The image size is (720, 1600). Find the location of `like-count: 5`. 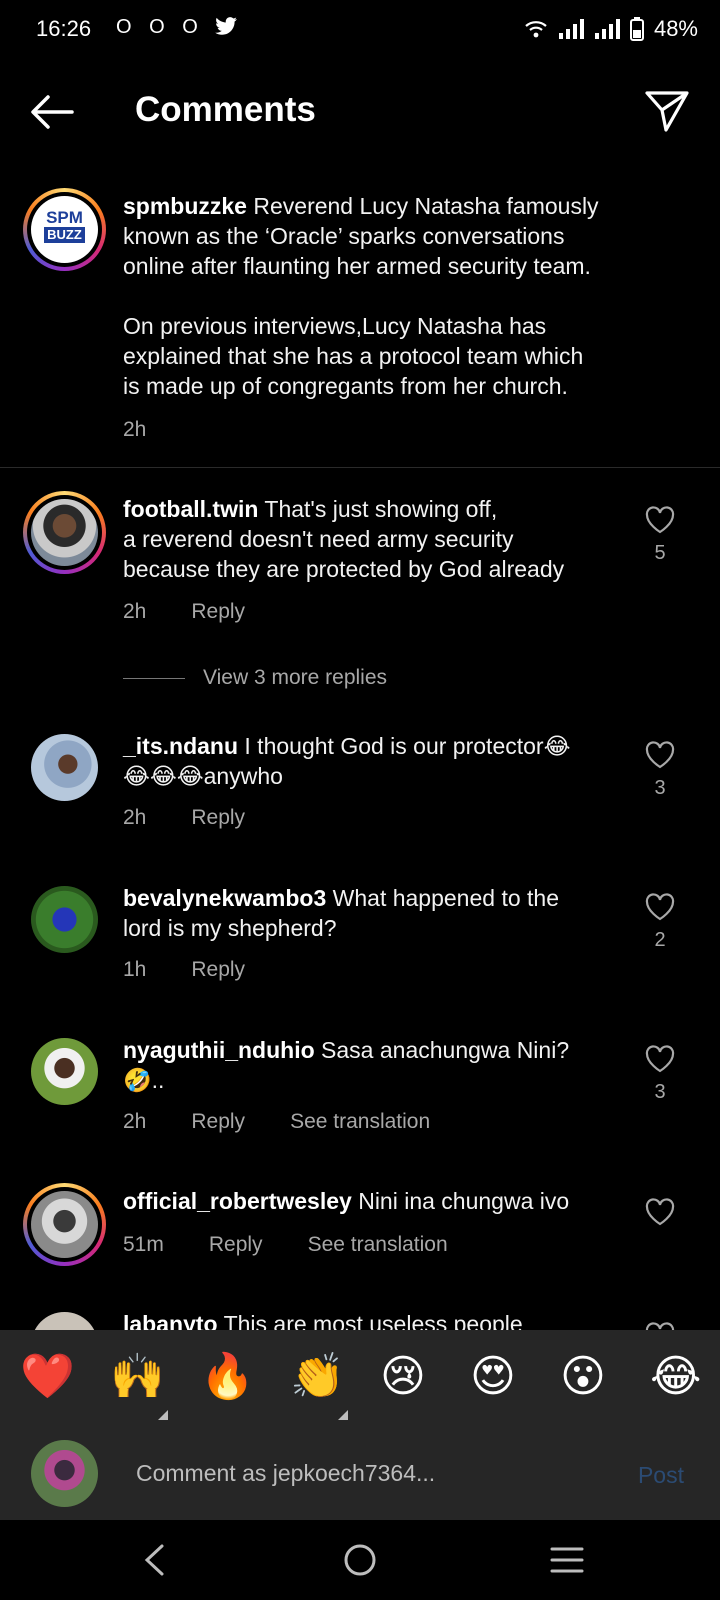

like-count: 5 is located at coordinates (660, 553).